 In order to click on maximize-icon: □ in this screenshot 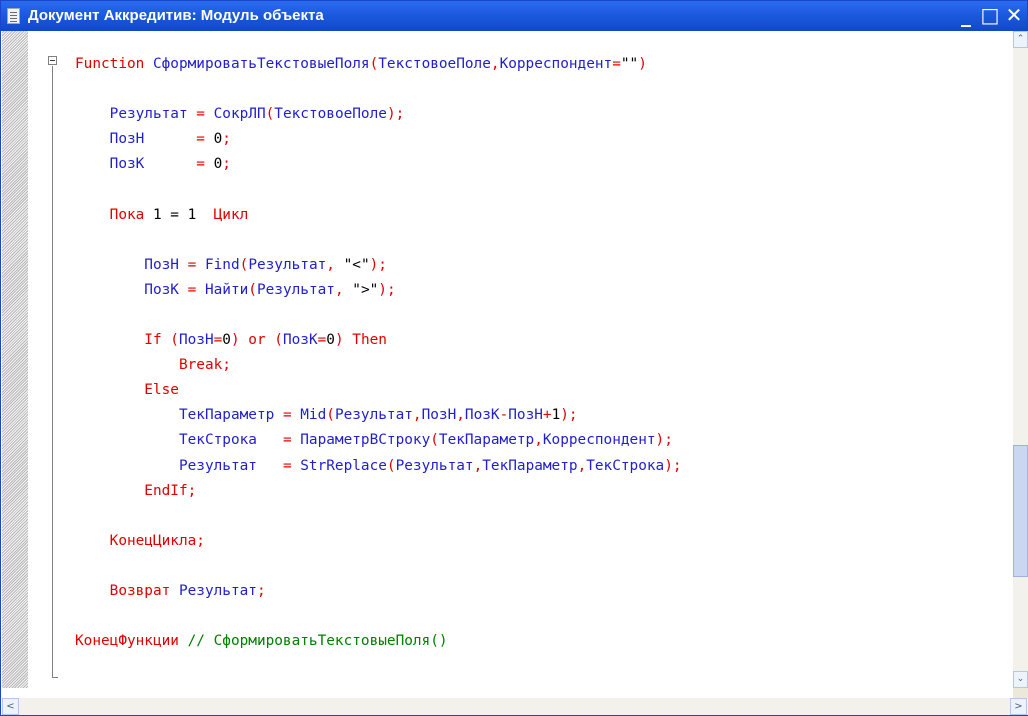, I will do `click(990, 15)`.